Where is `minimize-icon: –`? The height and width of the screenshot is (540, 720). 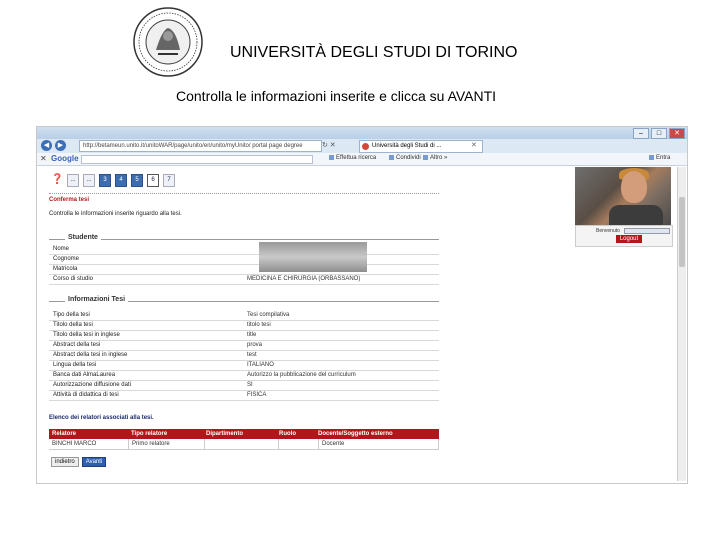 minimize-icon: – is located at coordinates (641, 133).